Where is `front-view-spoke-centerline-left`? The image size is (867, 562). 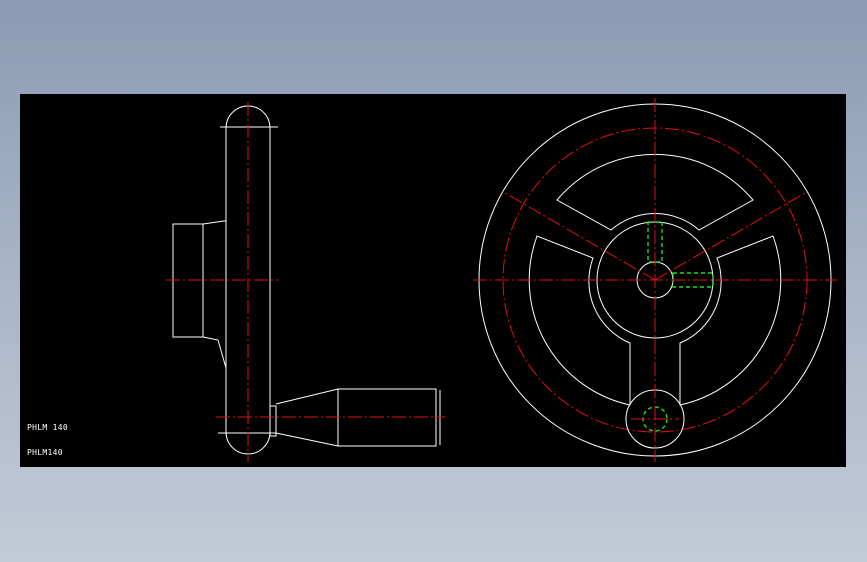 front-view-spoke-centerline-left is located at coordinates (580, 236).